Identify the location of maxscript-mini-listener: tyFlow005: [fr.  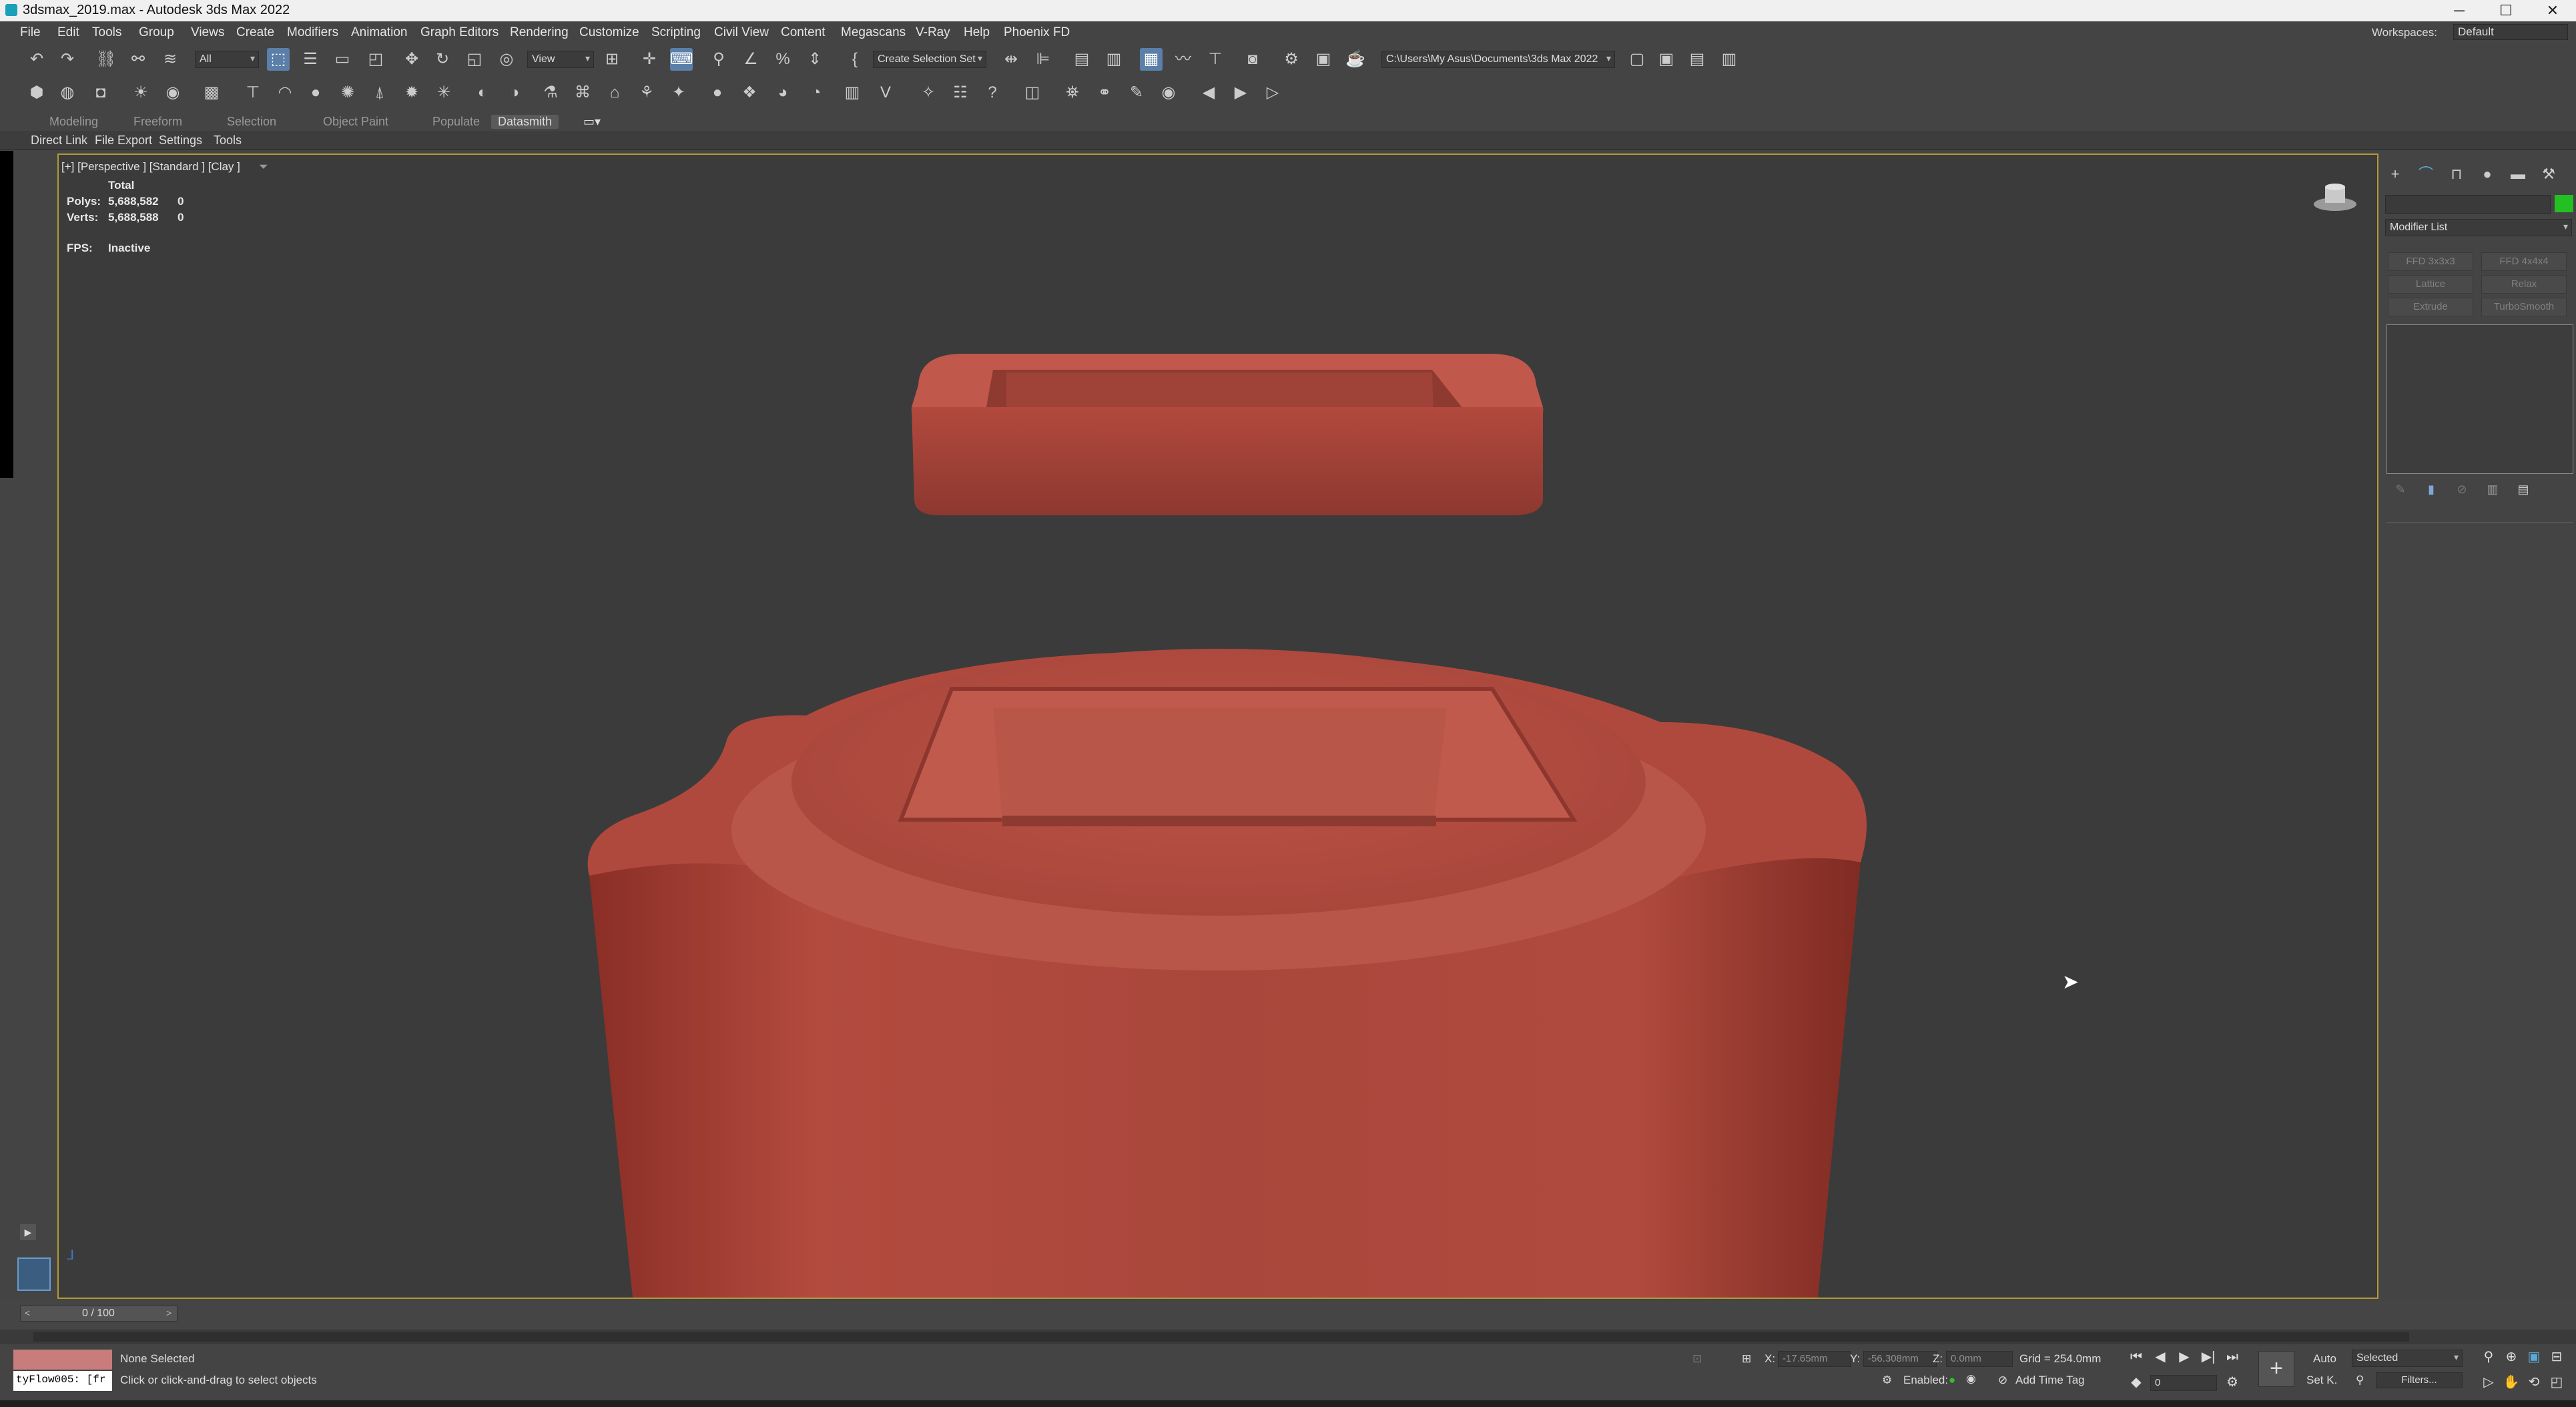
(62, 1381).